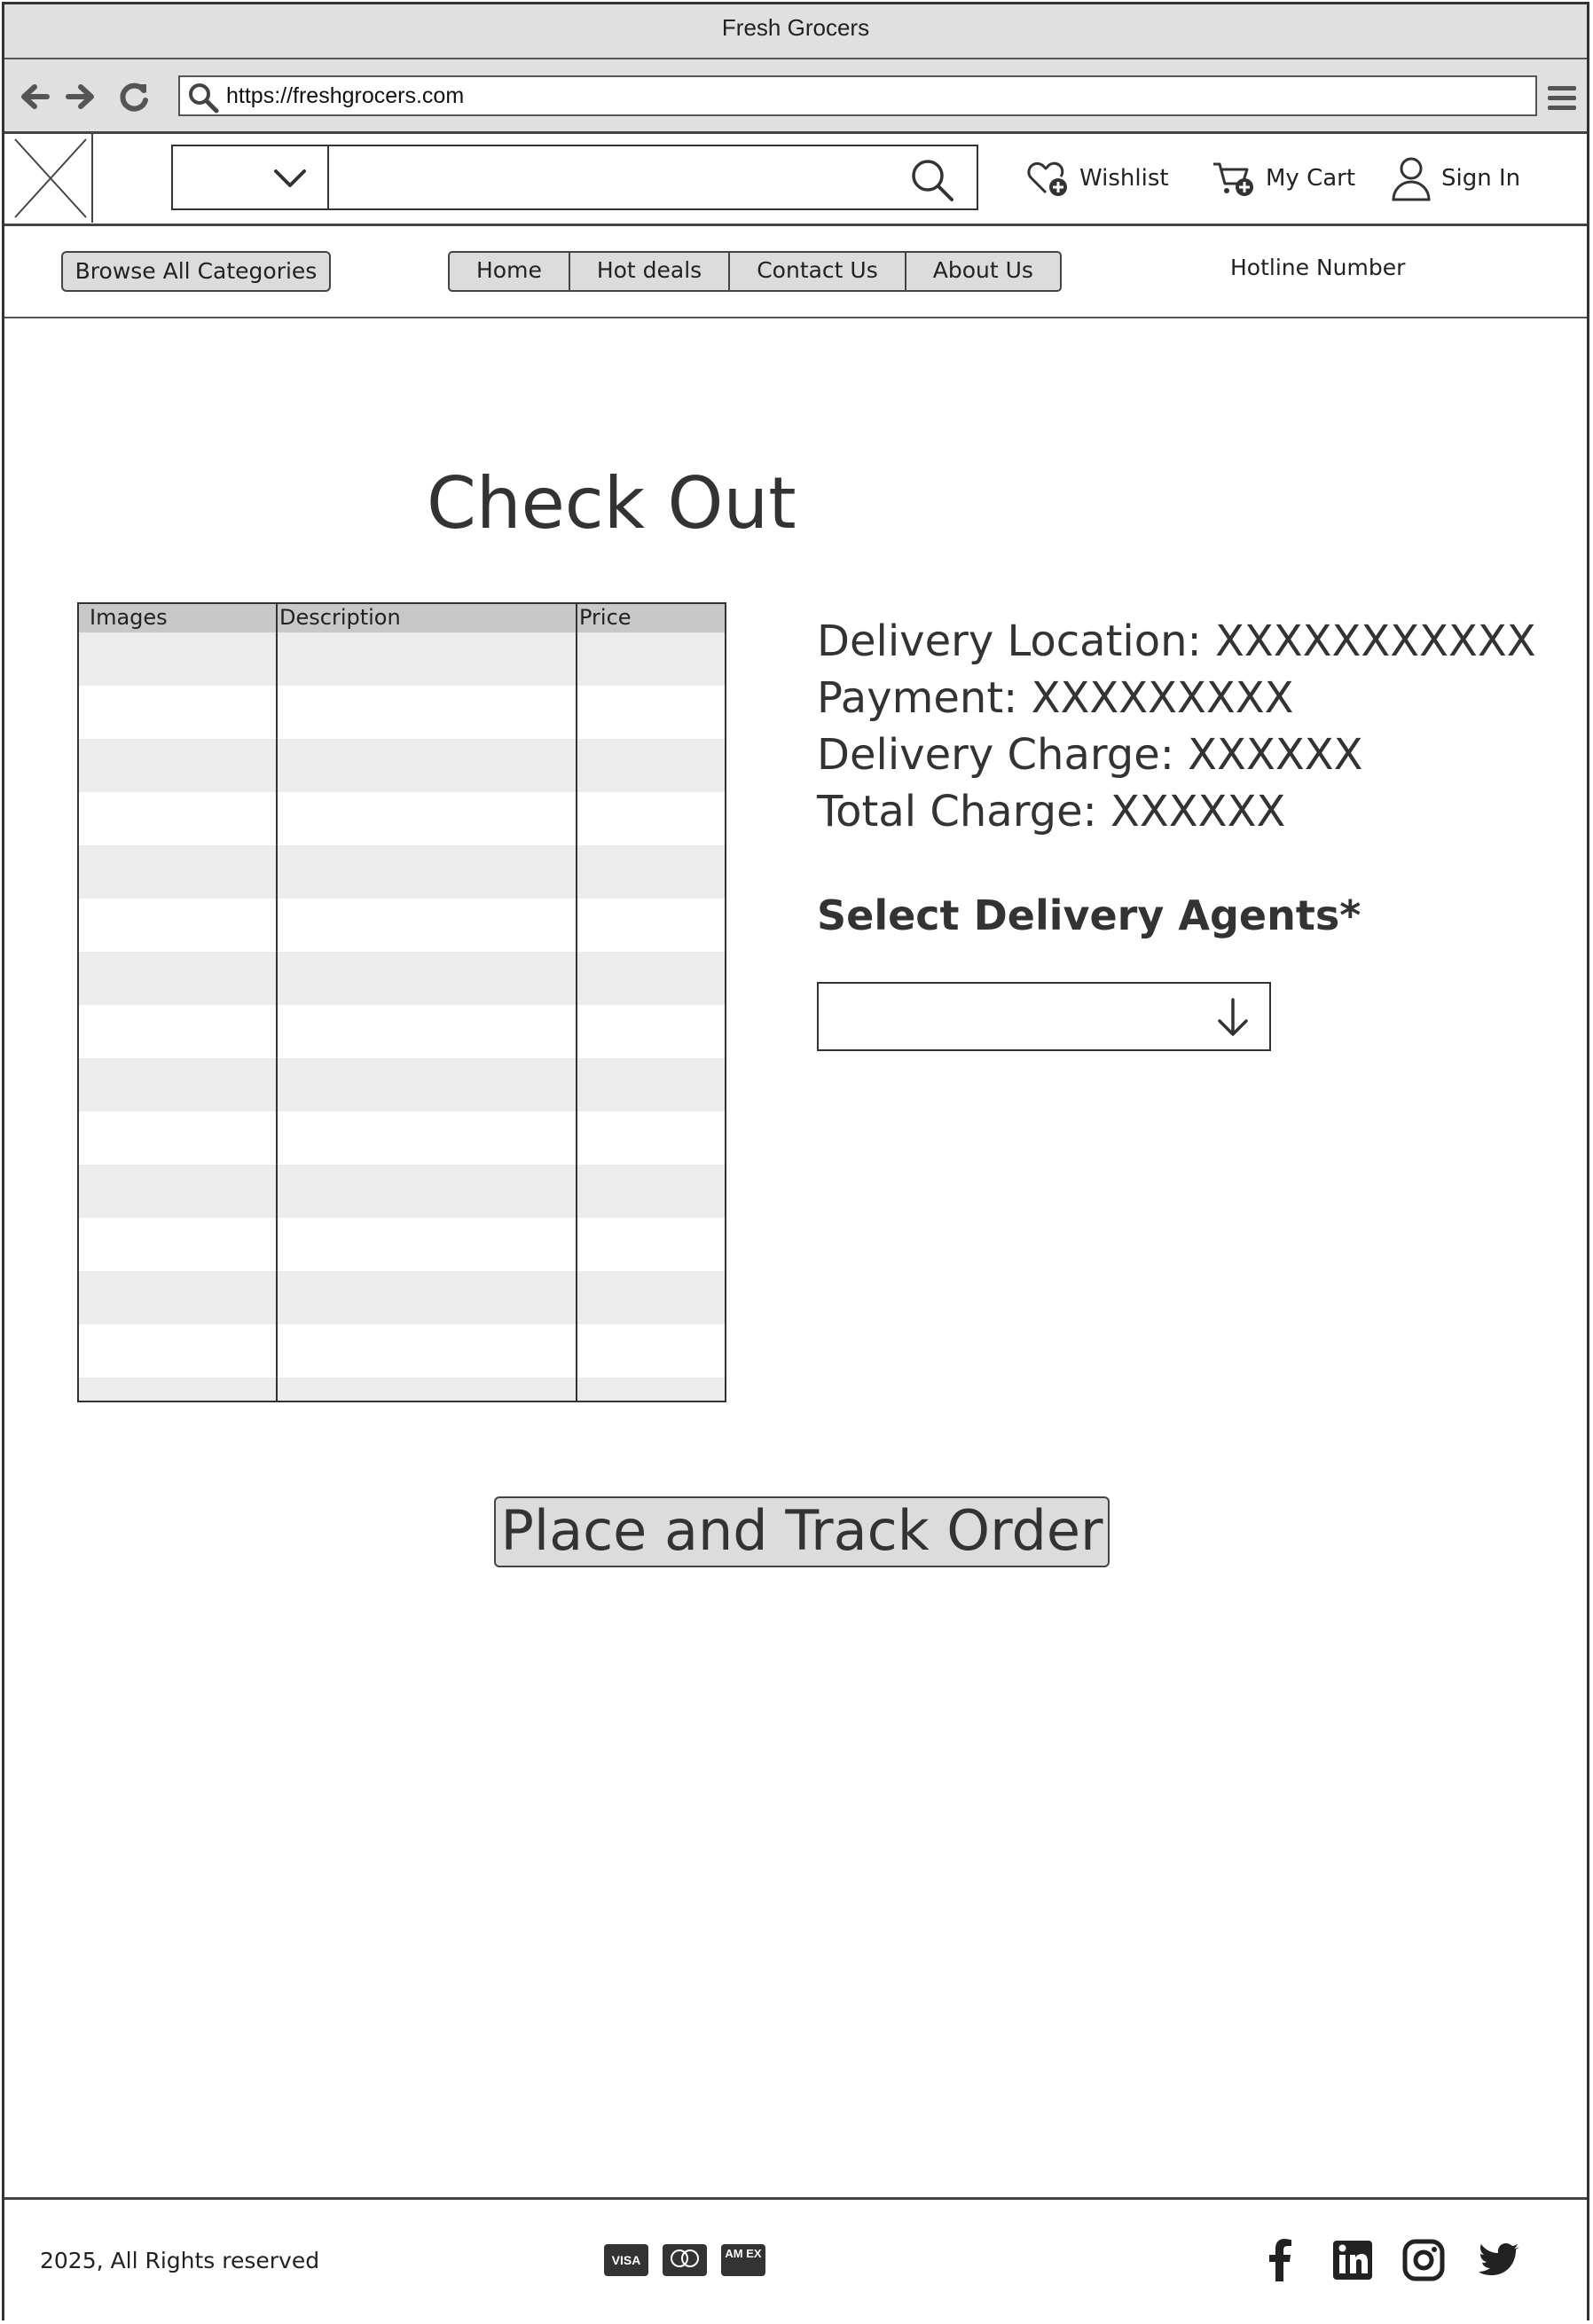  What do you see at coordinates (802, 1531) in the screenshot?
I see `place-and-track-order-button: Place and Track Order` at bounding box center [802, 1531].